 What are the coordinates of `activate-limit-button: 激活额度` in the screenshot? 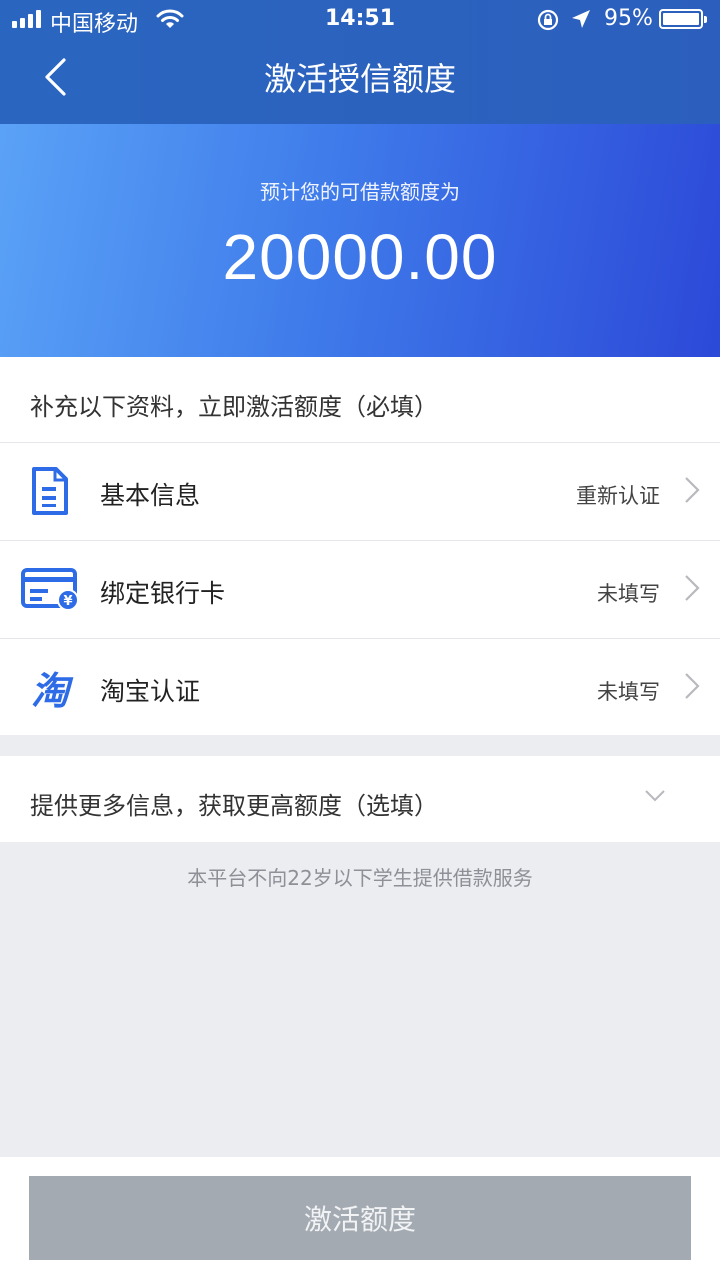 It's located at (360, 1218).